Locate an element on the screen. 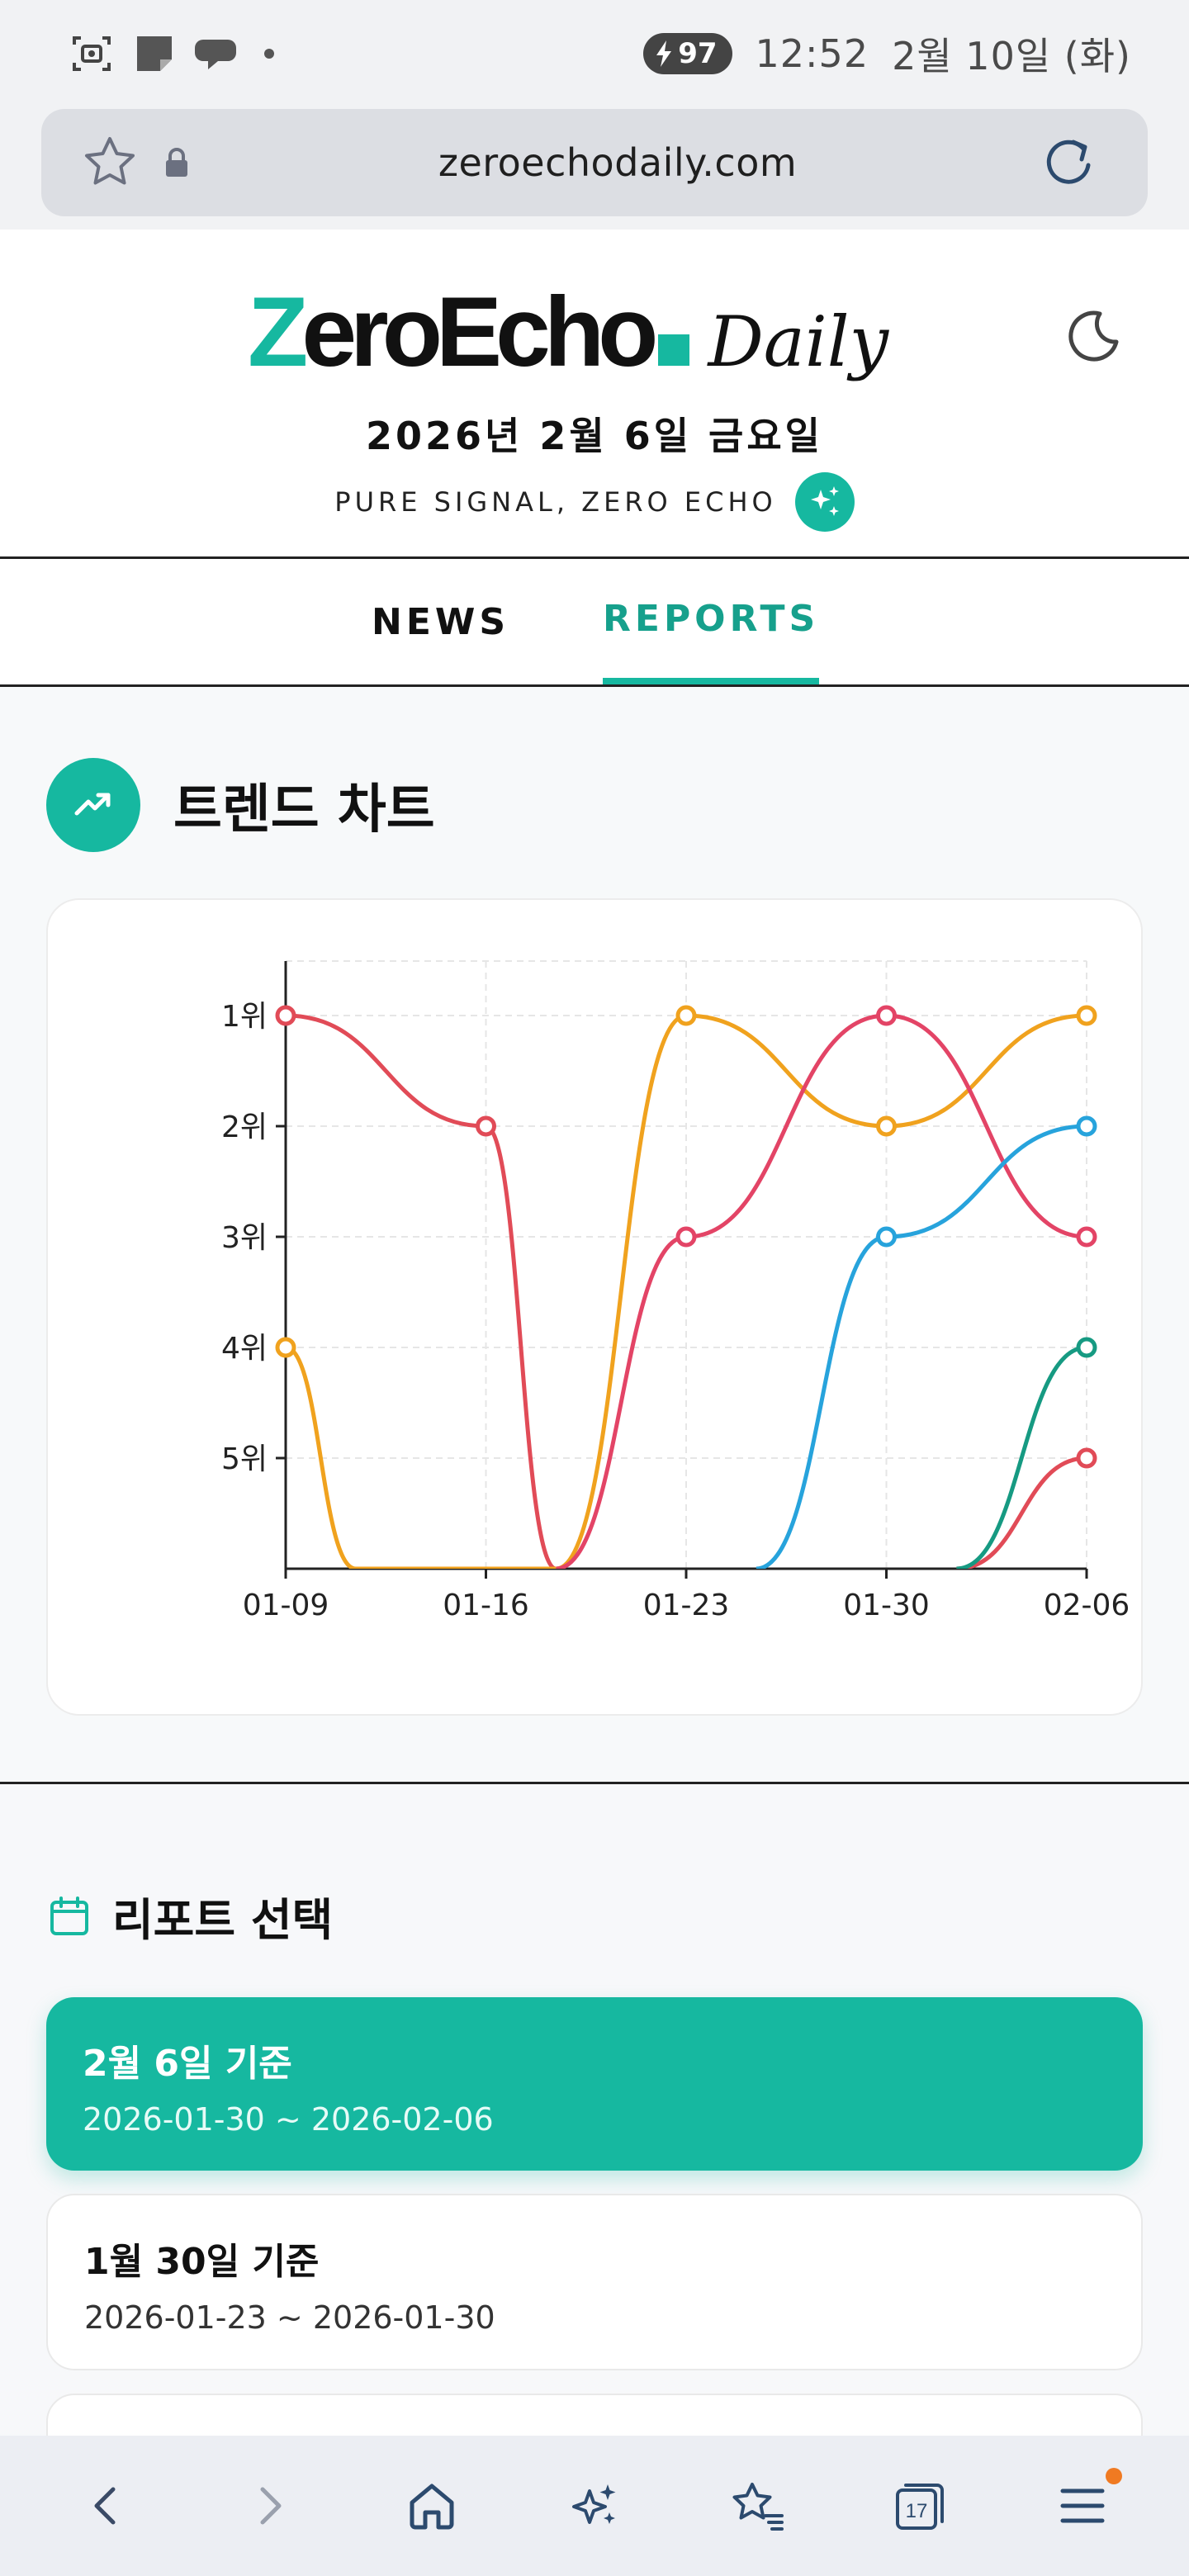  chat-bubble-icon is located at coordinates (215, 54).